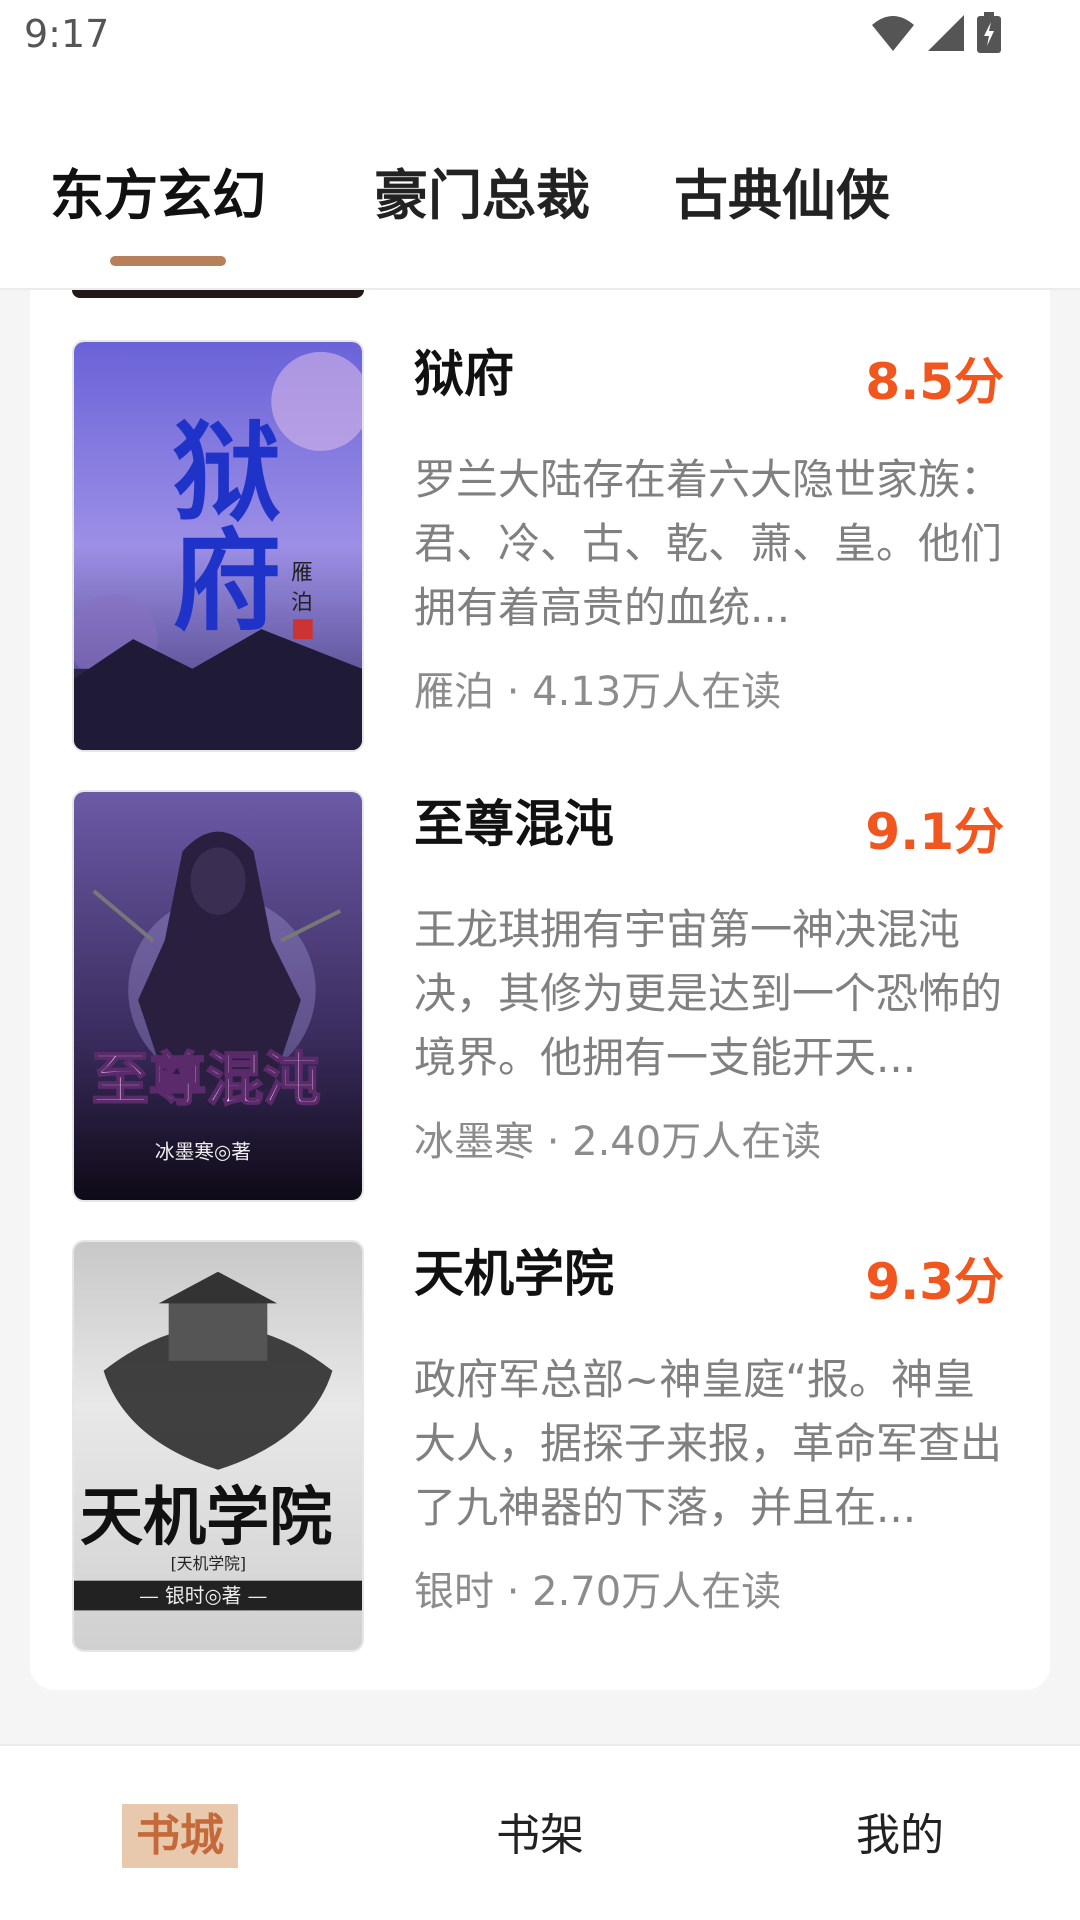  I want to click on status-time: 9:17, so click(67, 34).